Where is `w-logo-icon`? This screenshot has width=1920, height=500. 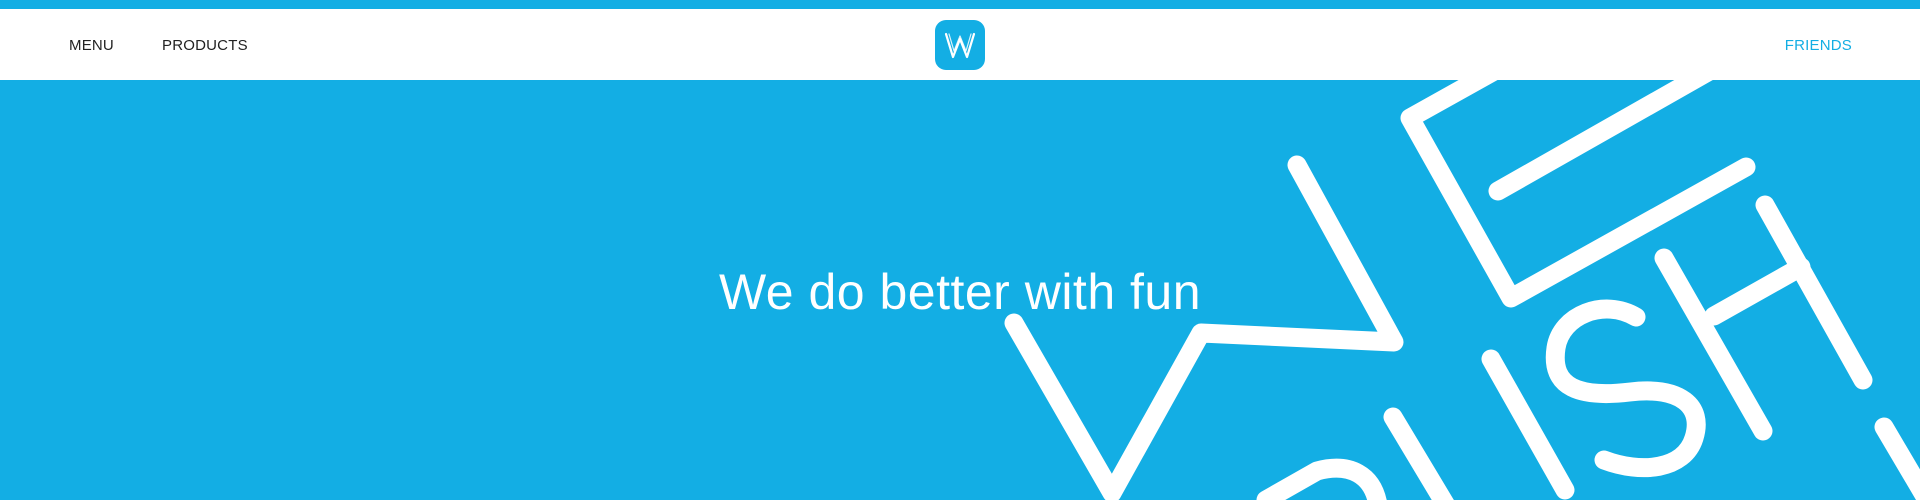
w-logo-icon is located at coordinates (960, 45).